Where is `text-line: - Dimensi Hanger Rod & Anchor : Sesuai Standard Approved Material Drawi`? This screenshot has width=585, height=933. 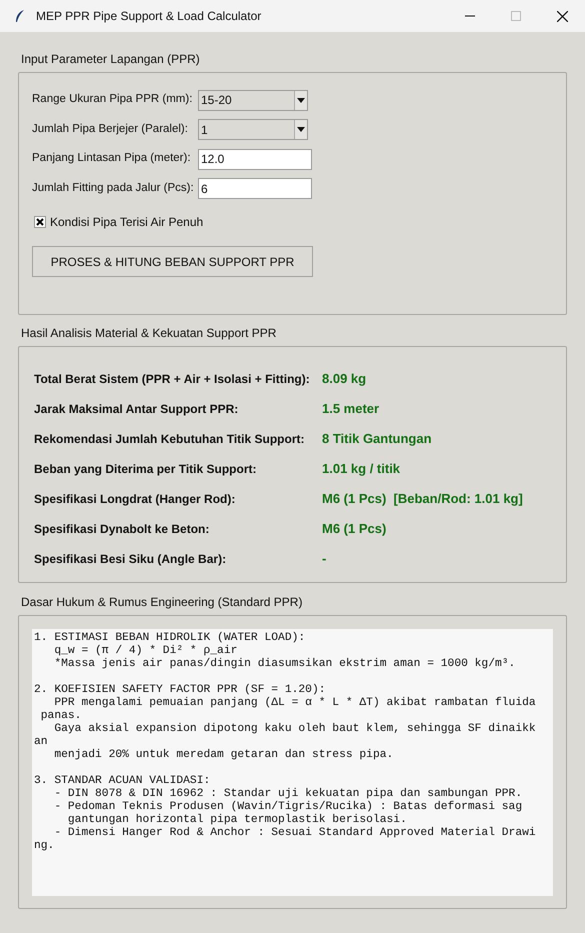
text-line: - Dimensi Hanger Rod & Anchor : Sesuai Standard Approved Material Drawi is located at coordinates (295, 833).